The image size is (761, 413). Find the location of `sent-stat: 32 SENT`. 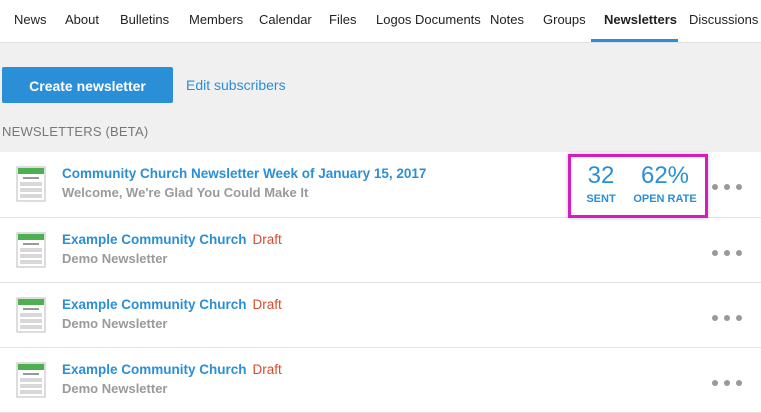

sent-stat: 32 SENT is located at coordinates (601, 184).